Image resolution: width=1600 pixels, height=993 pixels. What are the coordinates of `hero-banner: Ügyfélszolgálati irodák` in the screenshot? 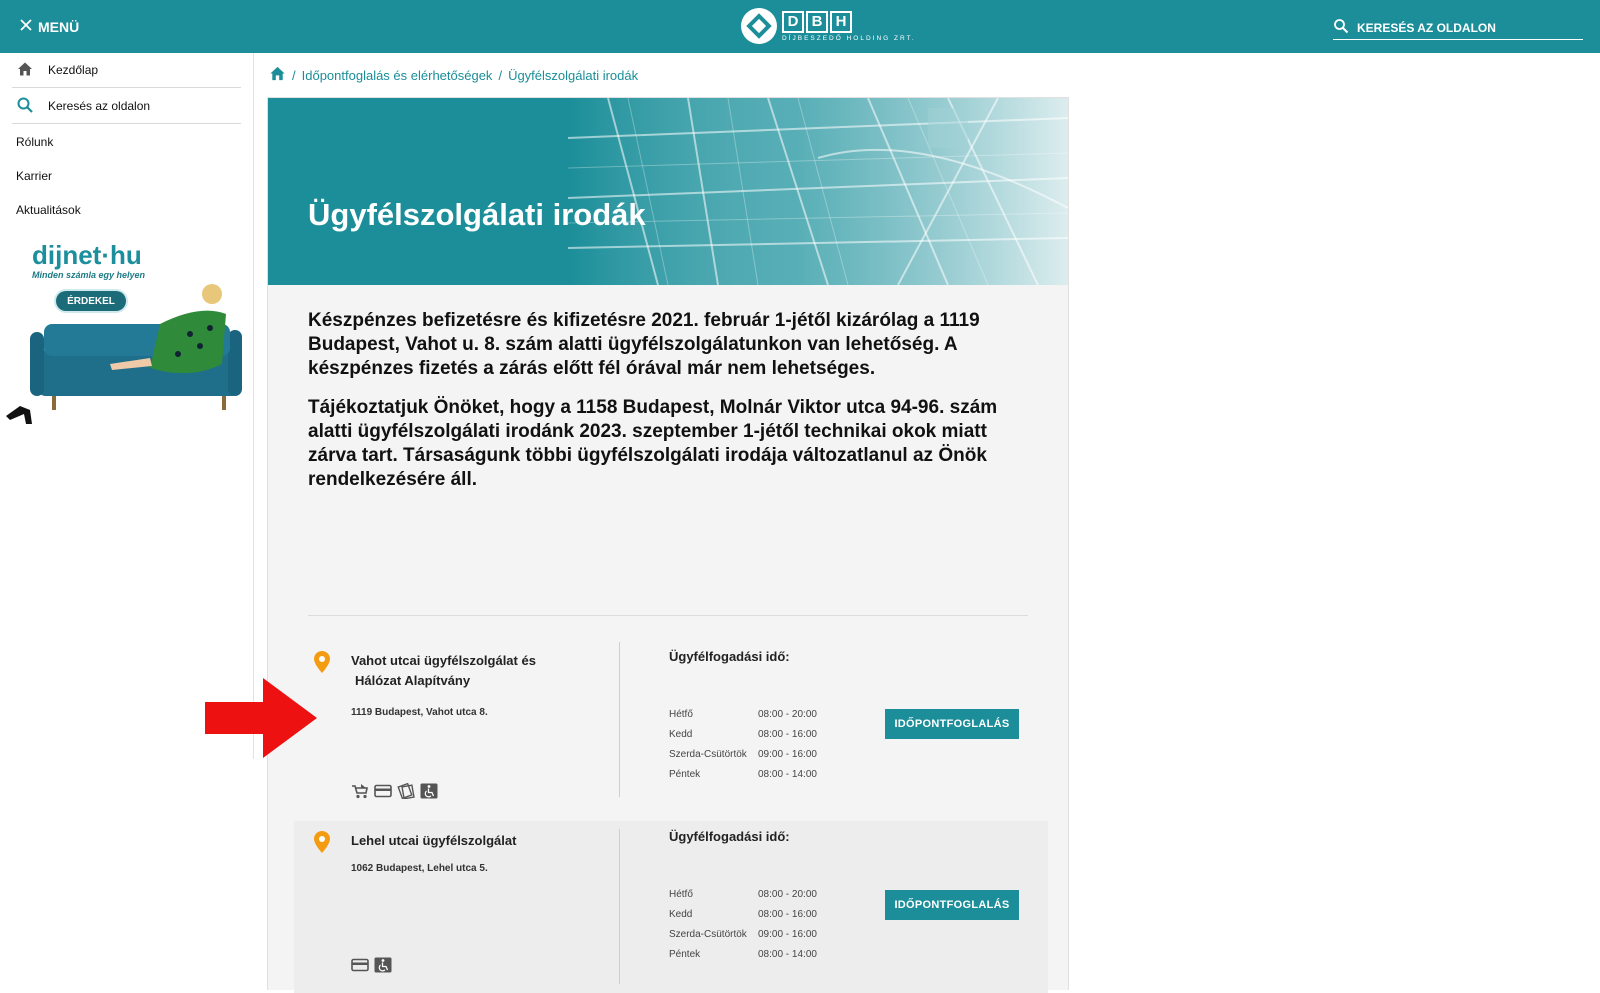 It's located at (668, 191).